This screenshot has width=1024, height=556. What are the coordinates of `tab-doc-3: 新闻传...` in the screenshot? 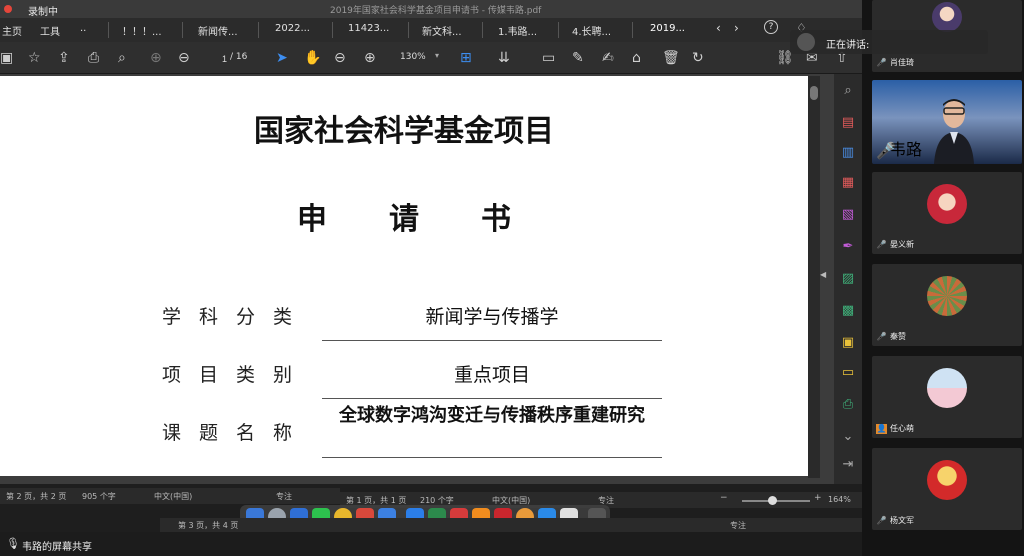 It's located at (218, 30).